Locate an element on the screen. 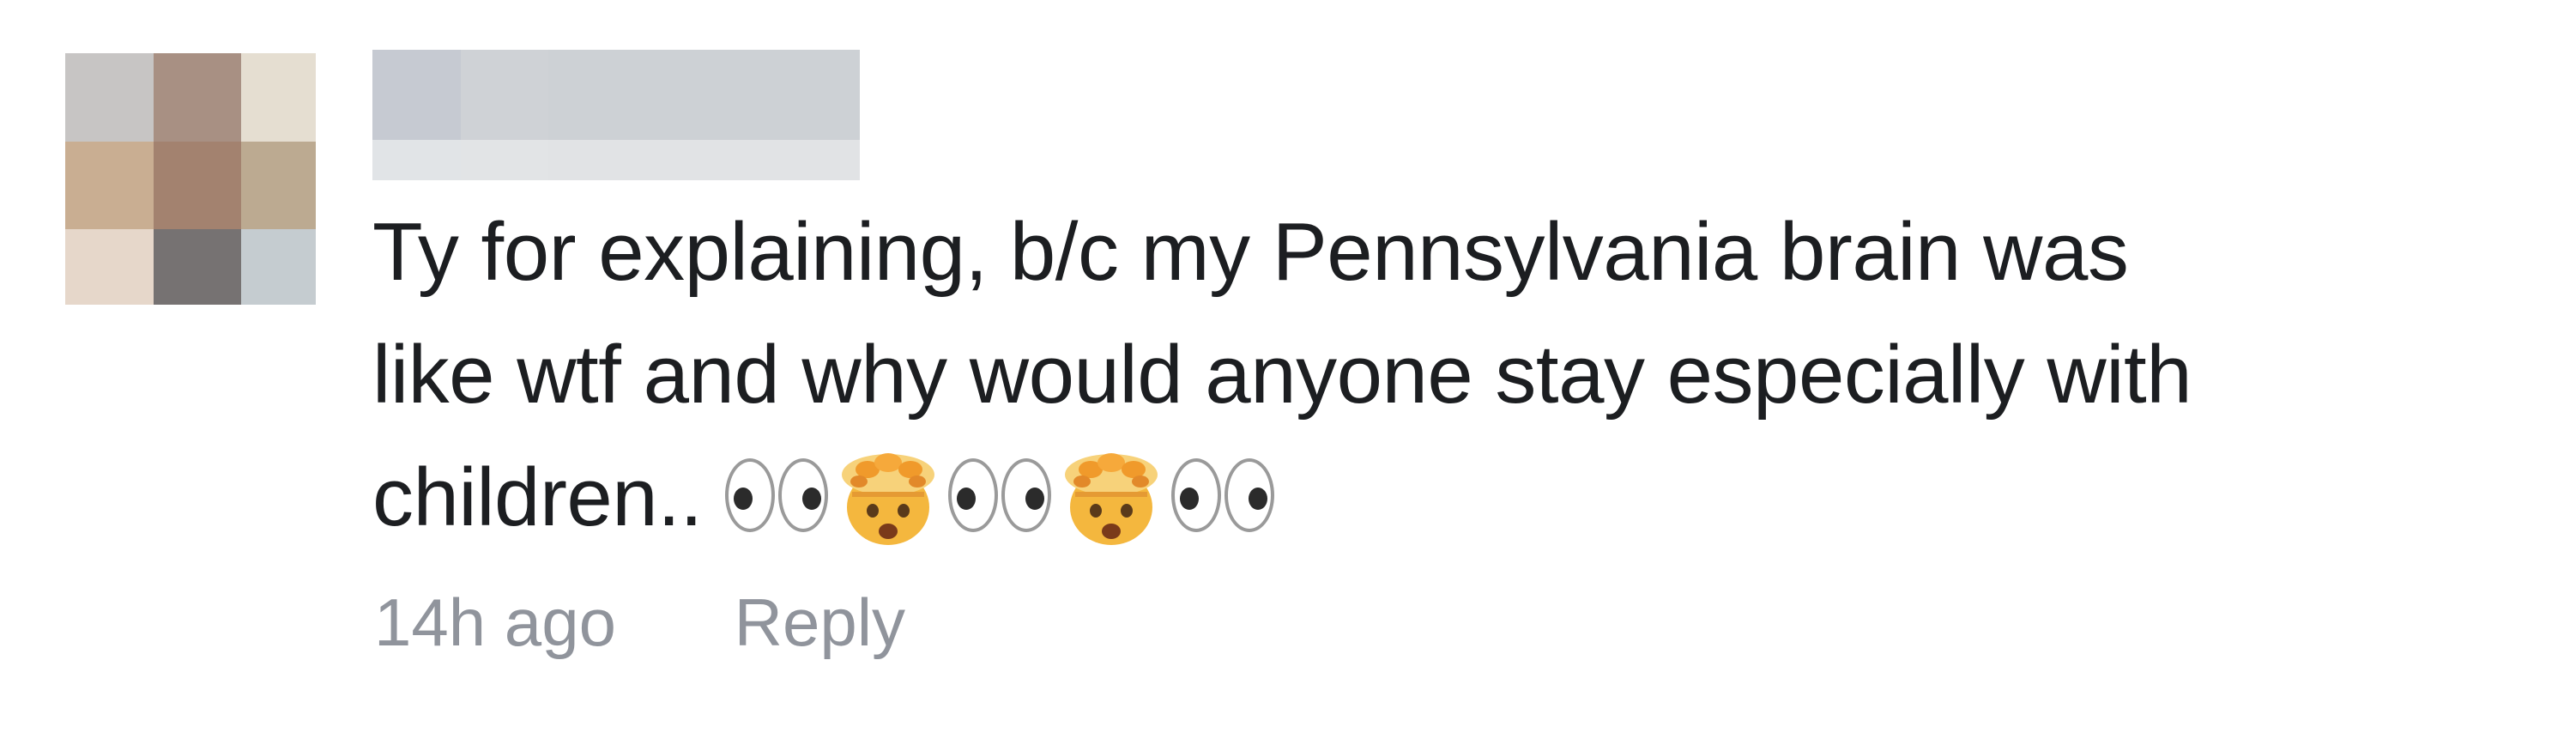 Image resolution: width=2576 pixels, height=751 pixels. emoji-sequence is located at coordinates (1000, 495).